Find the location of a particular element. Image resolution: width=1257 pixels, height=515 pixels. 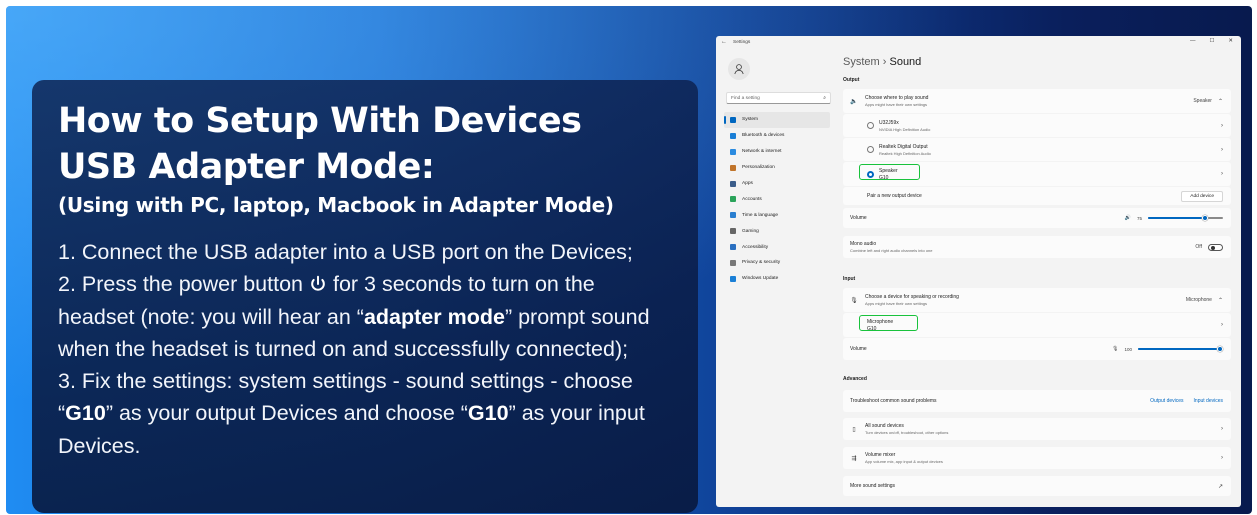

output-volume-slider is located at coordinates (1185, 217).